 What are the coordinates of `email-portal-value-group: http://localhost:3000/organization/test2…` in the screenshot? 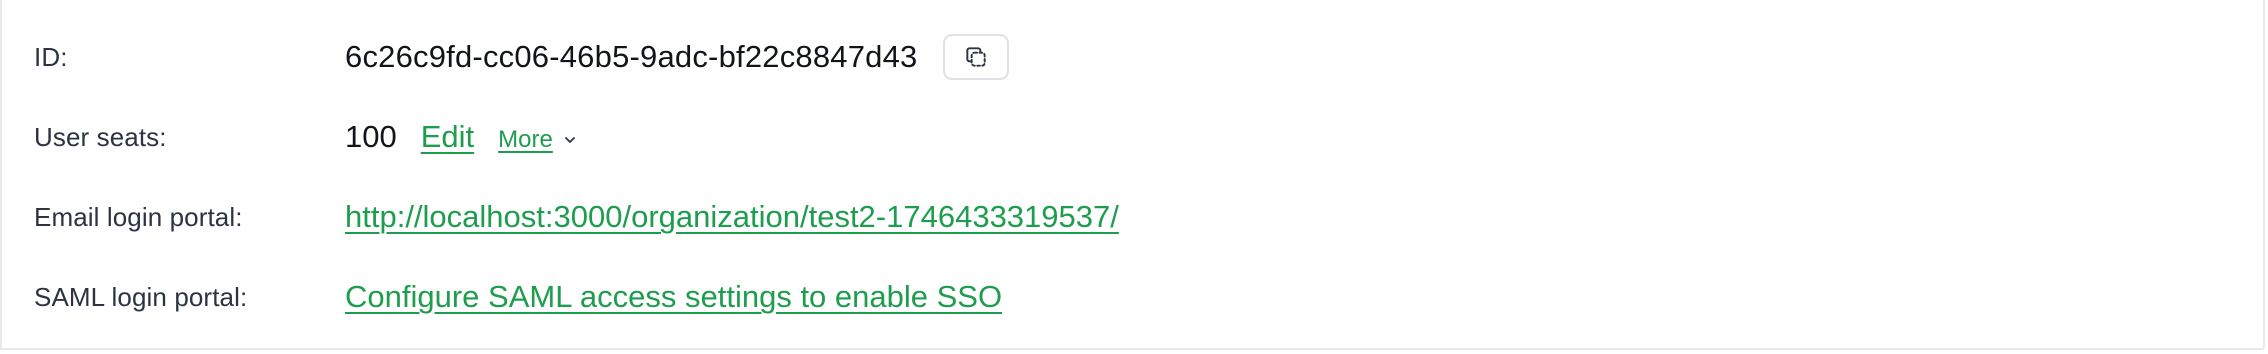 It's located at (732, 217).